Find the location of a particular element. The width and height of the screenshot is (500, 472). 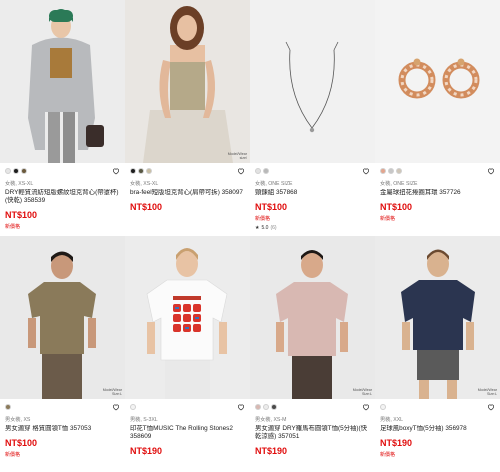

product-meta: 男裝, XXL is located at coordinates (392, 420).